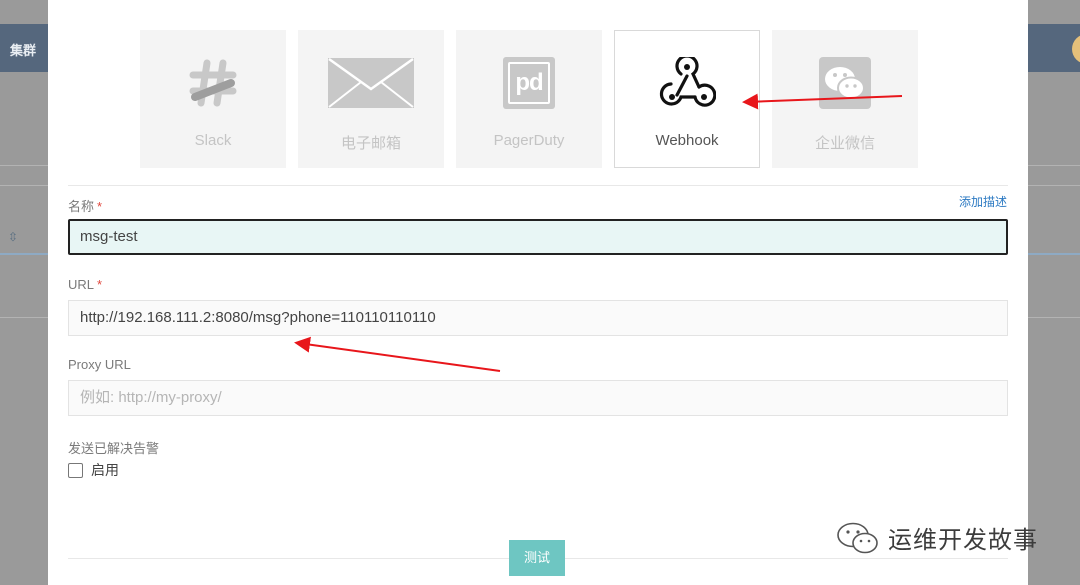 This screenshot has width=1080, height=585. I want to click on annotation-arrow-url, so click(397, 354).